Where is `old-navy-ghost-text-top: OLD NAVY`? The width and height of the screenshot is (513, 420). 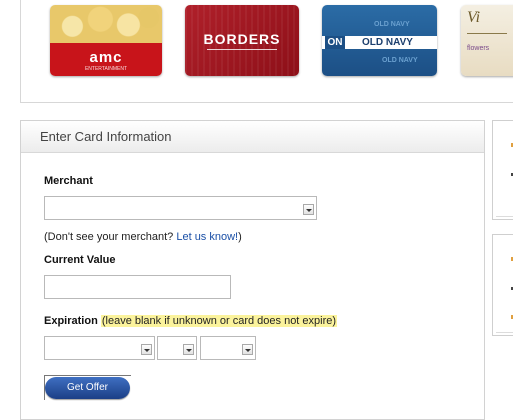 old-navy-ghost-text-top: OLD NAVY is located at coordinates (392, 24).